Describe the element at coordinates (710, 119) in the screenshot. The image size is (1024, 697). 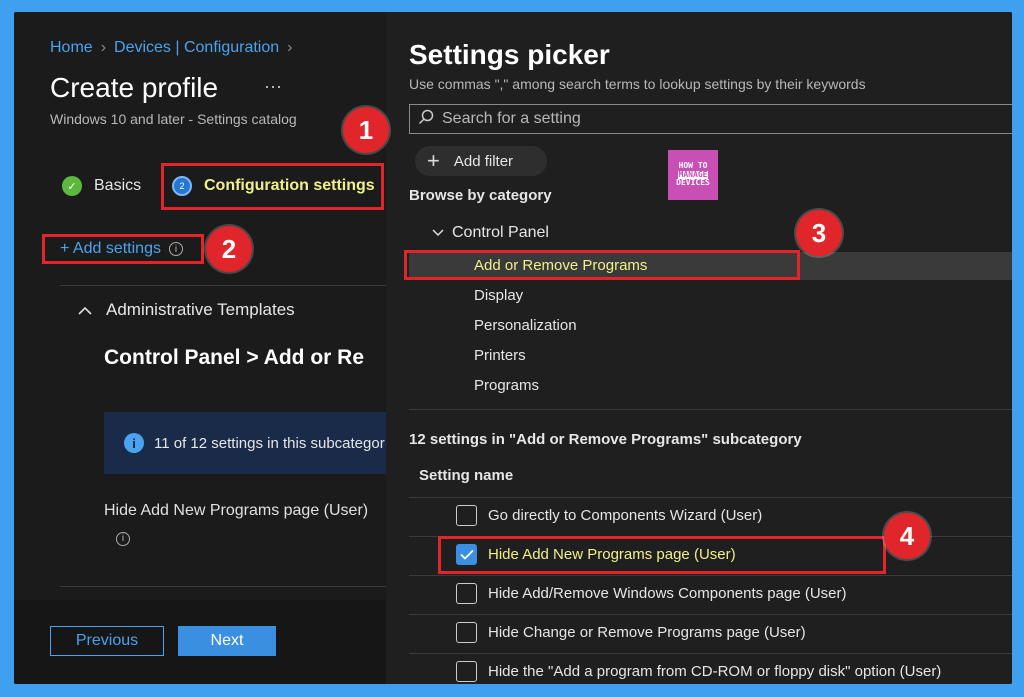
I see `search-input: Search for a setting` at that location.